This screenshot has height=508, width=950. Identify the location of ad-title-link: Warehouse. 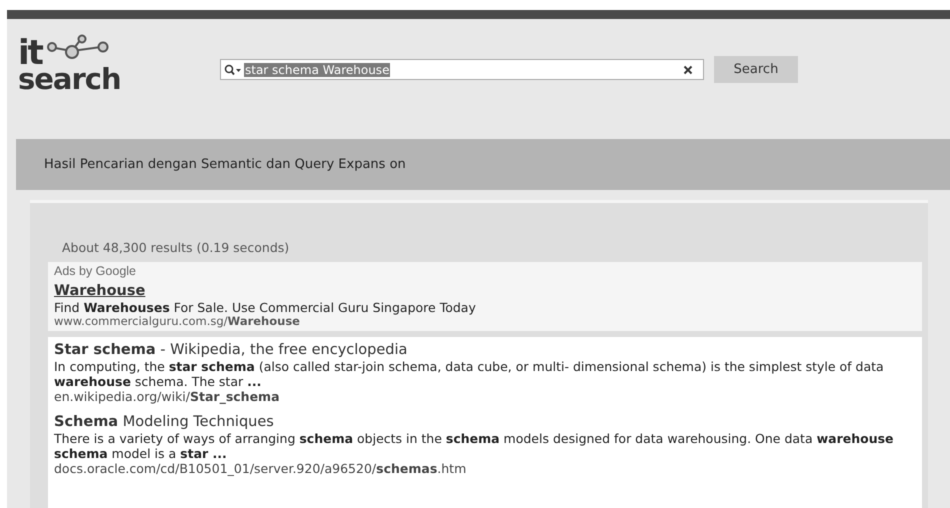
(485, 291).